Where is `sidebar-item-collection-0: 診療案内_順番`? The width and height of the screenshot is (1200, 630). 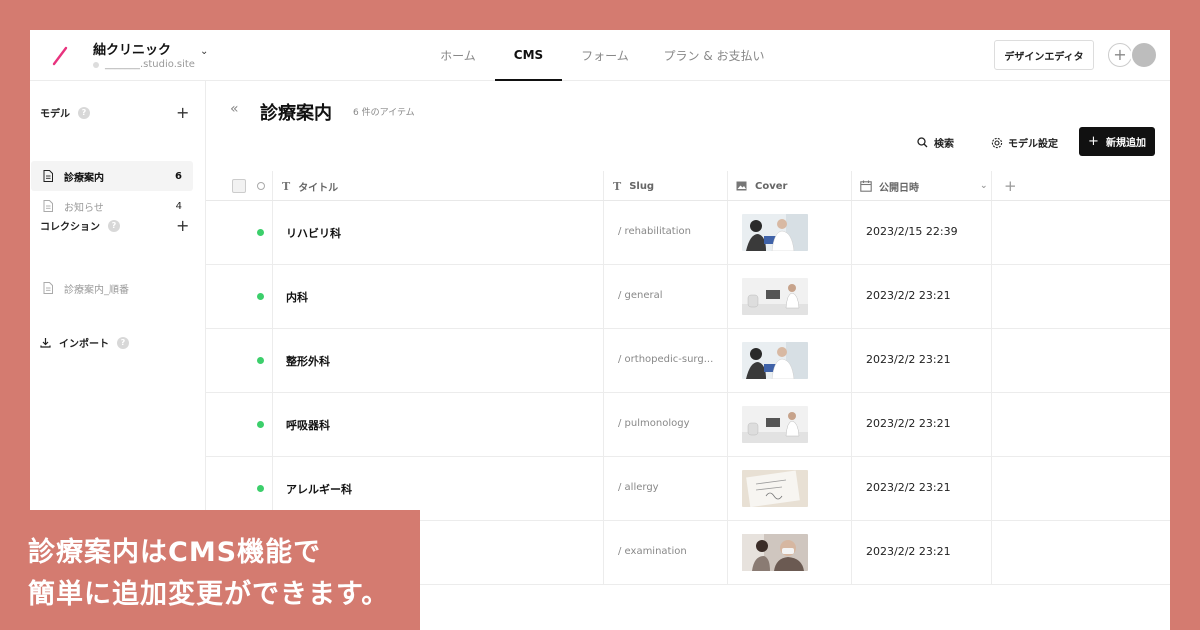 sidebar-item-collection-0: 診療案内_順番 is located at coordinates (112, 288).